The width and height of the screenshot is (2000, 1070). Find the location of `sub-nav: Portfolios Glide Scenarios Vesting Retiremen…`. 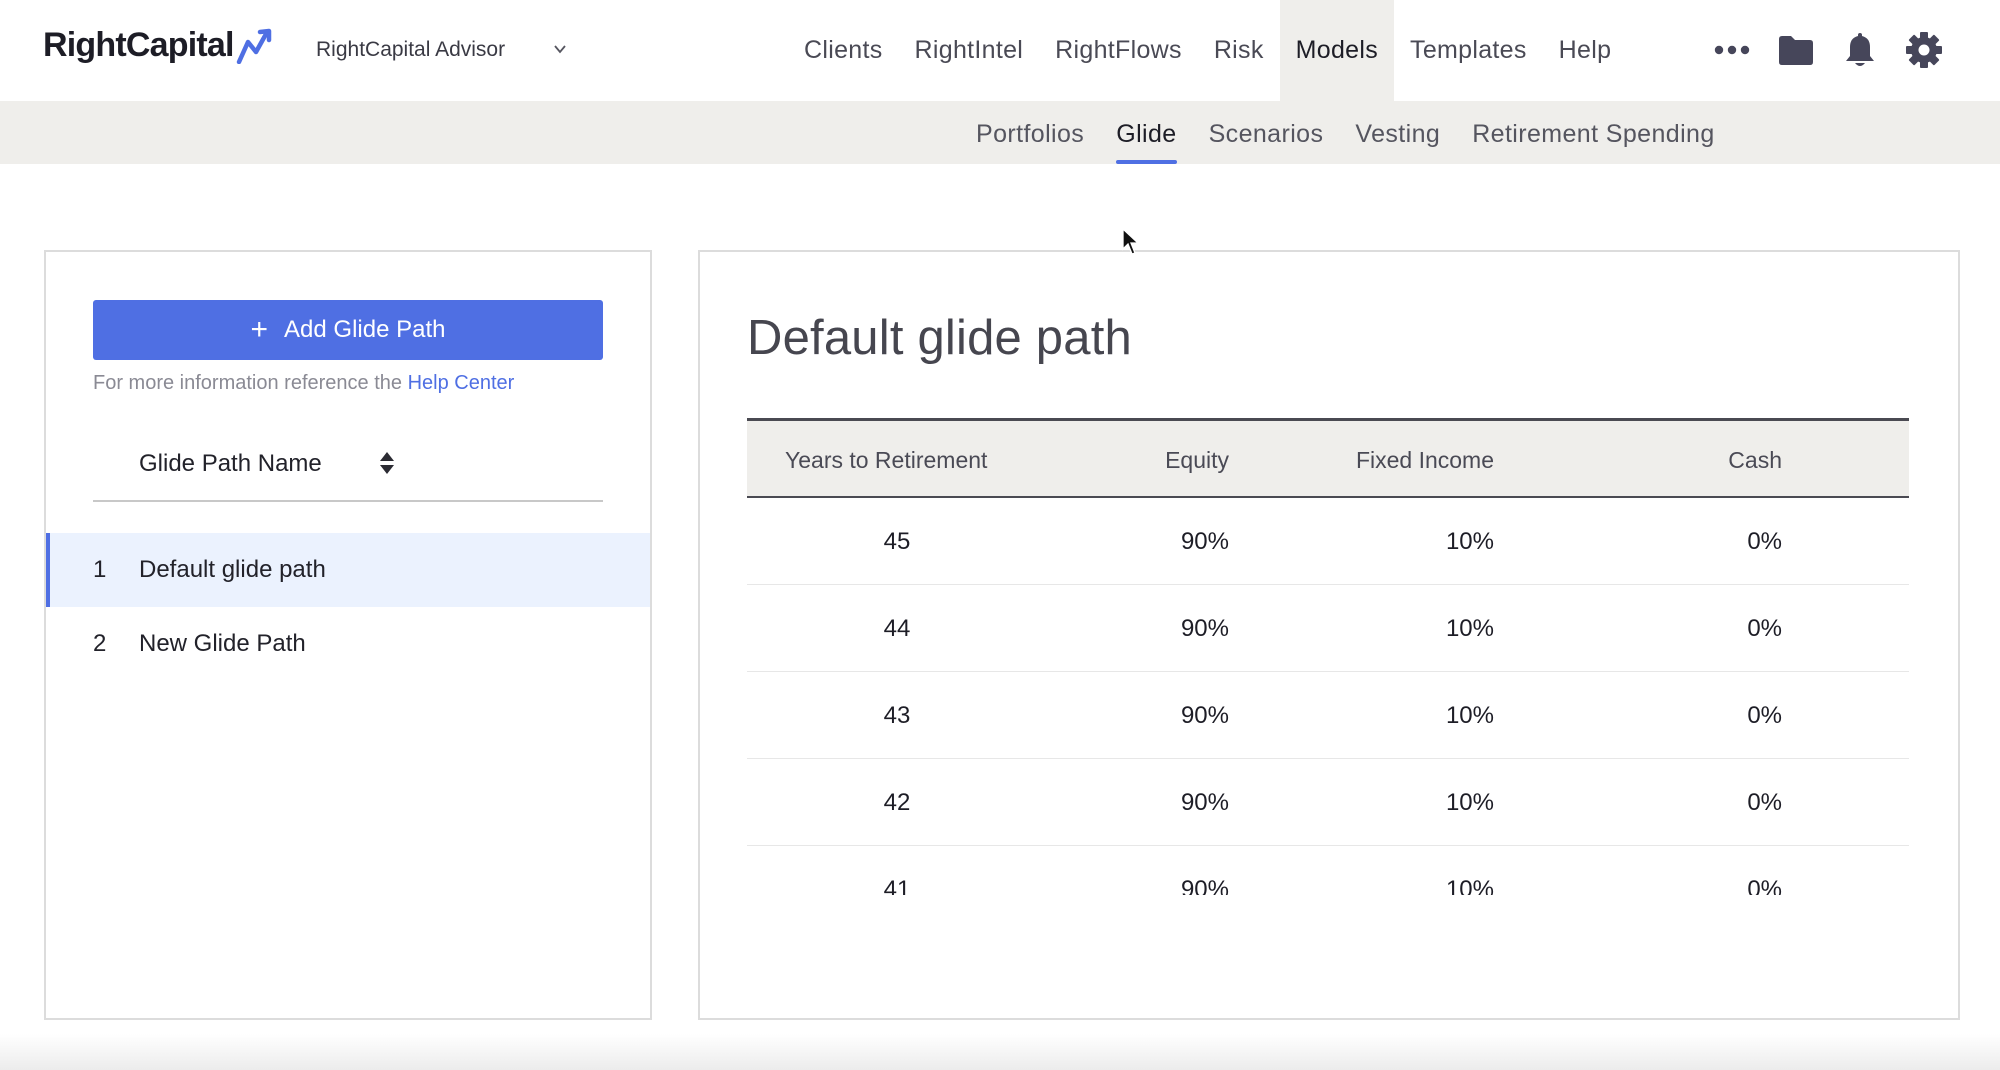

sub-nav: Portfolios Glide Scenarios Vesting Retiremen… is located at coordinates (1345, 132).